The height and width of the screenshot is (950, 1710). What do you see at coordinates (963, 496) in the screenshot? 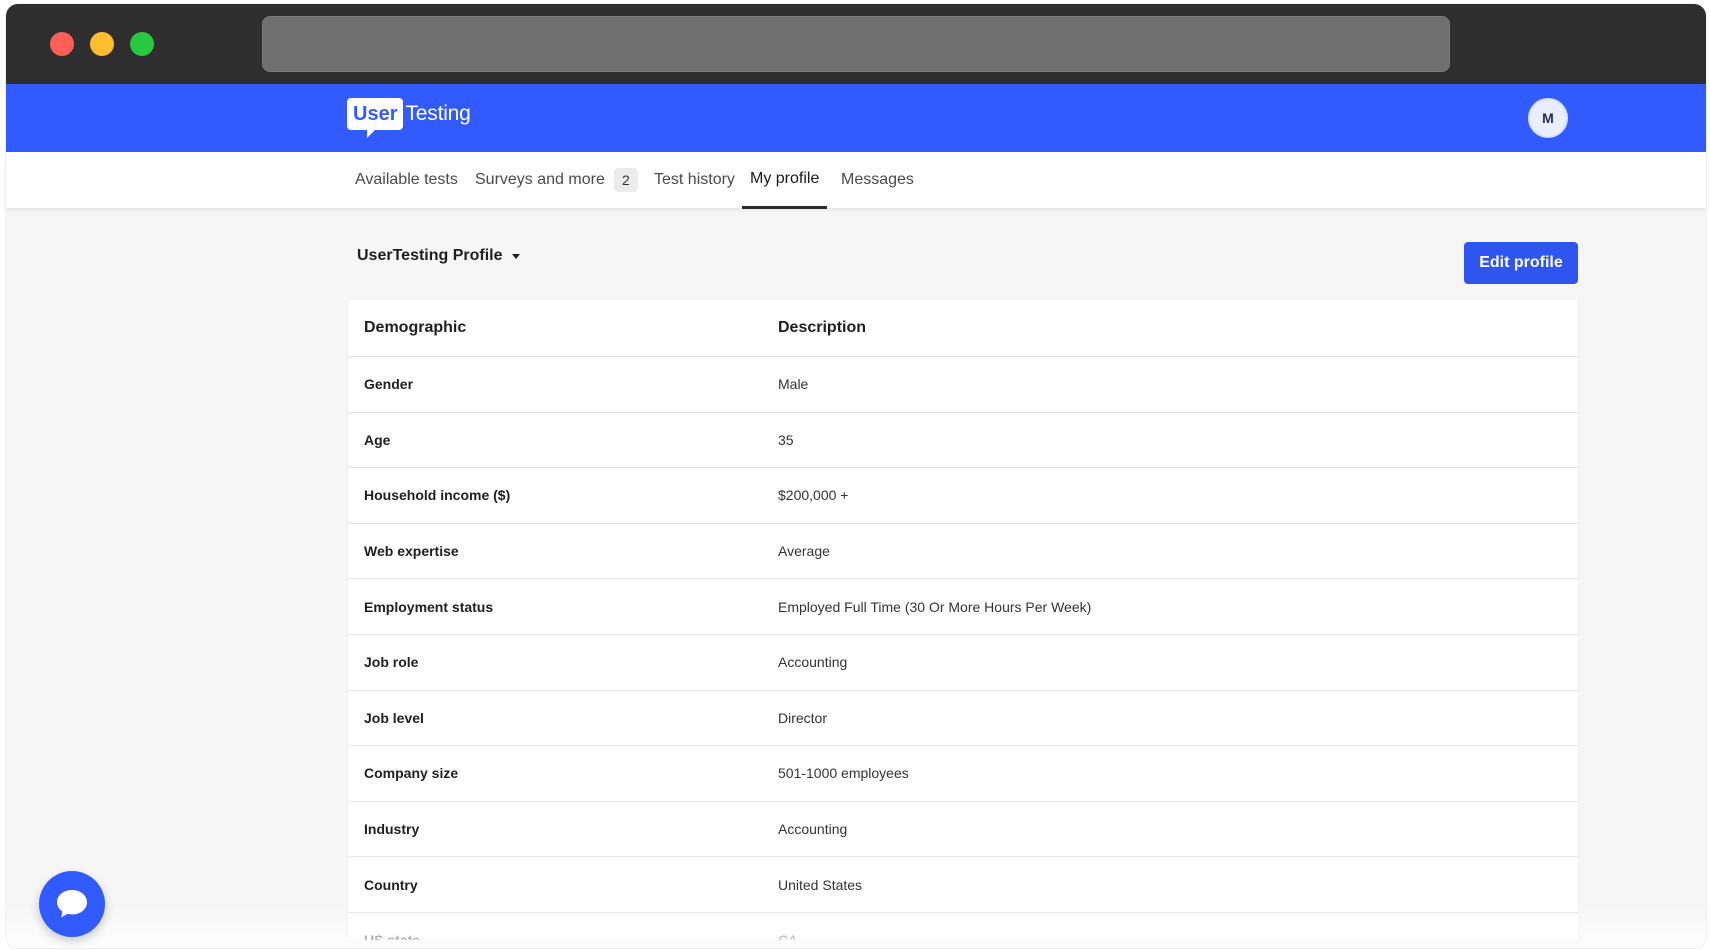
I see `table-row: Household income ($) $200,000 +` at bounding box center [963, 496].